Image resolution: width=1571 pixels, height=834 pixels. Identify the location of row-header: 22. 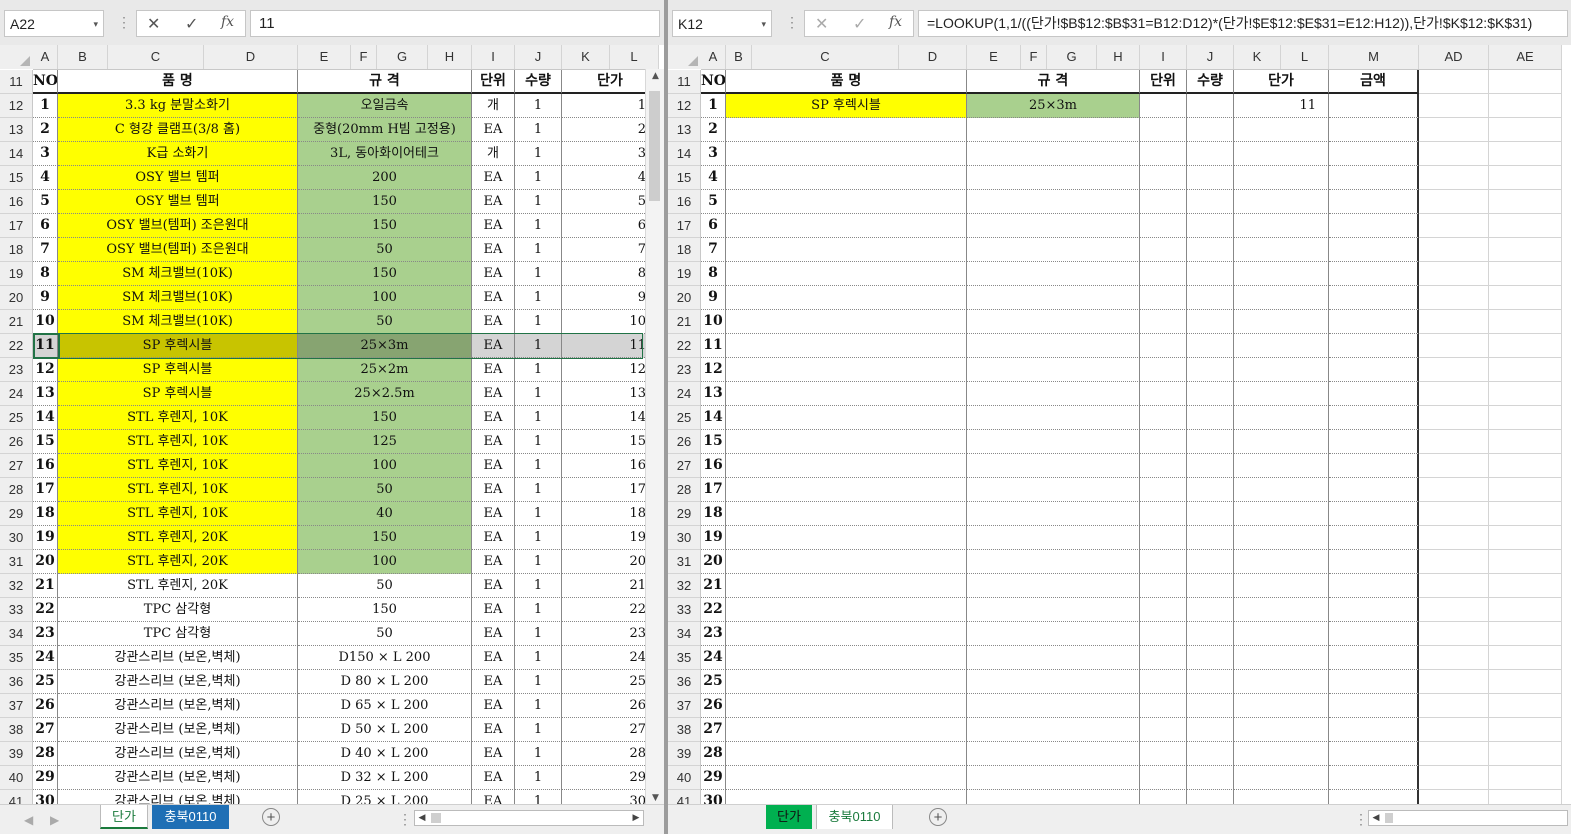
(684, 346).